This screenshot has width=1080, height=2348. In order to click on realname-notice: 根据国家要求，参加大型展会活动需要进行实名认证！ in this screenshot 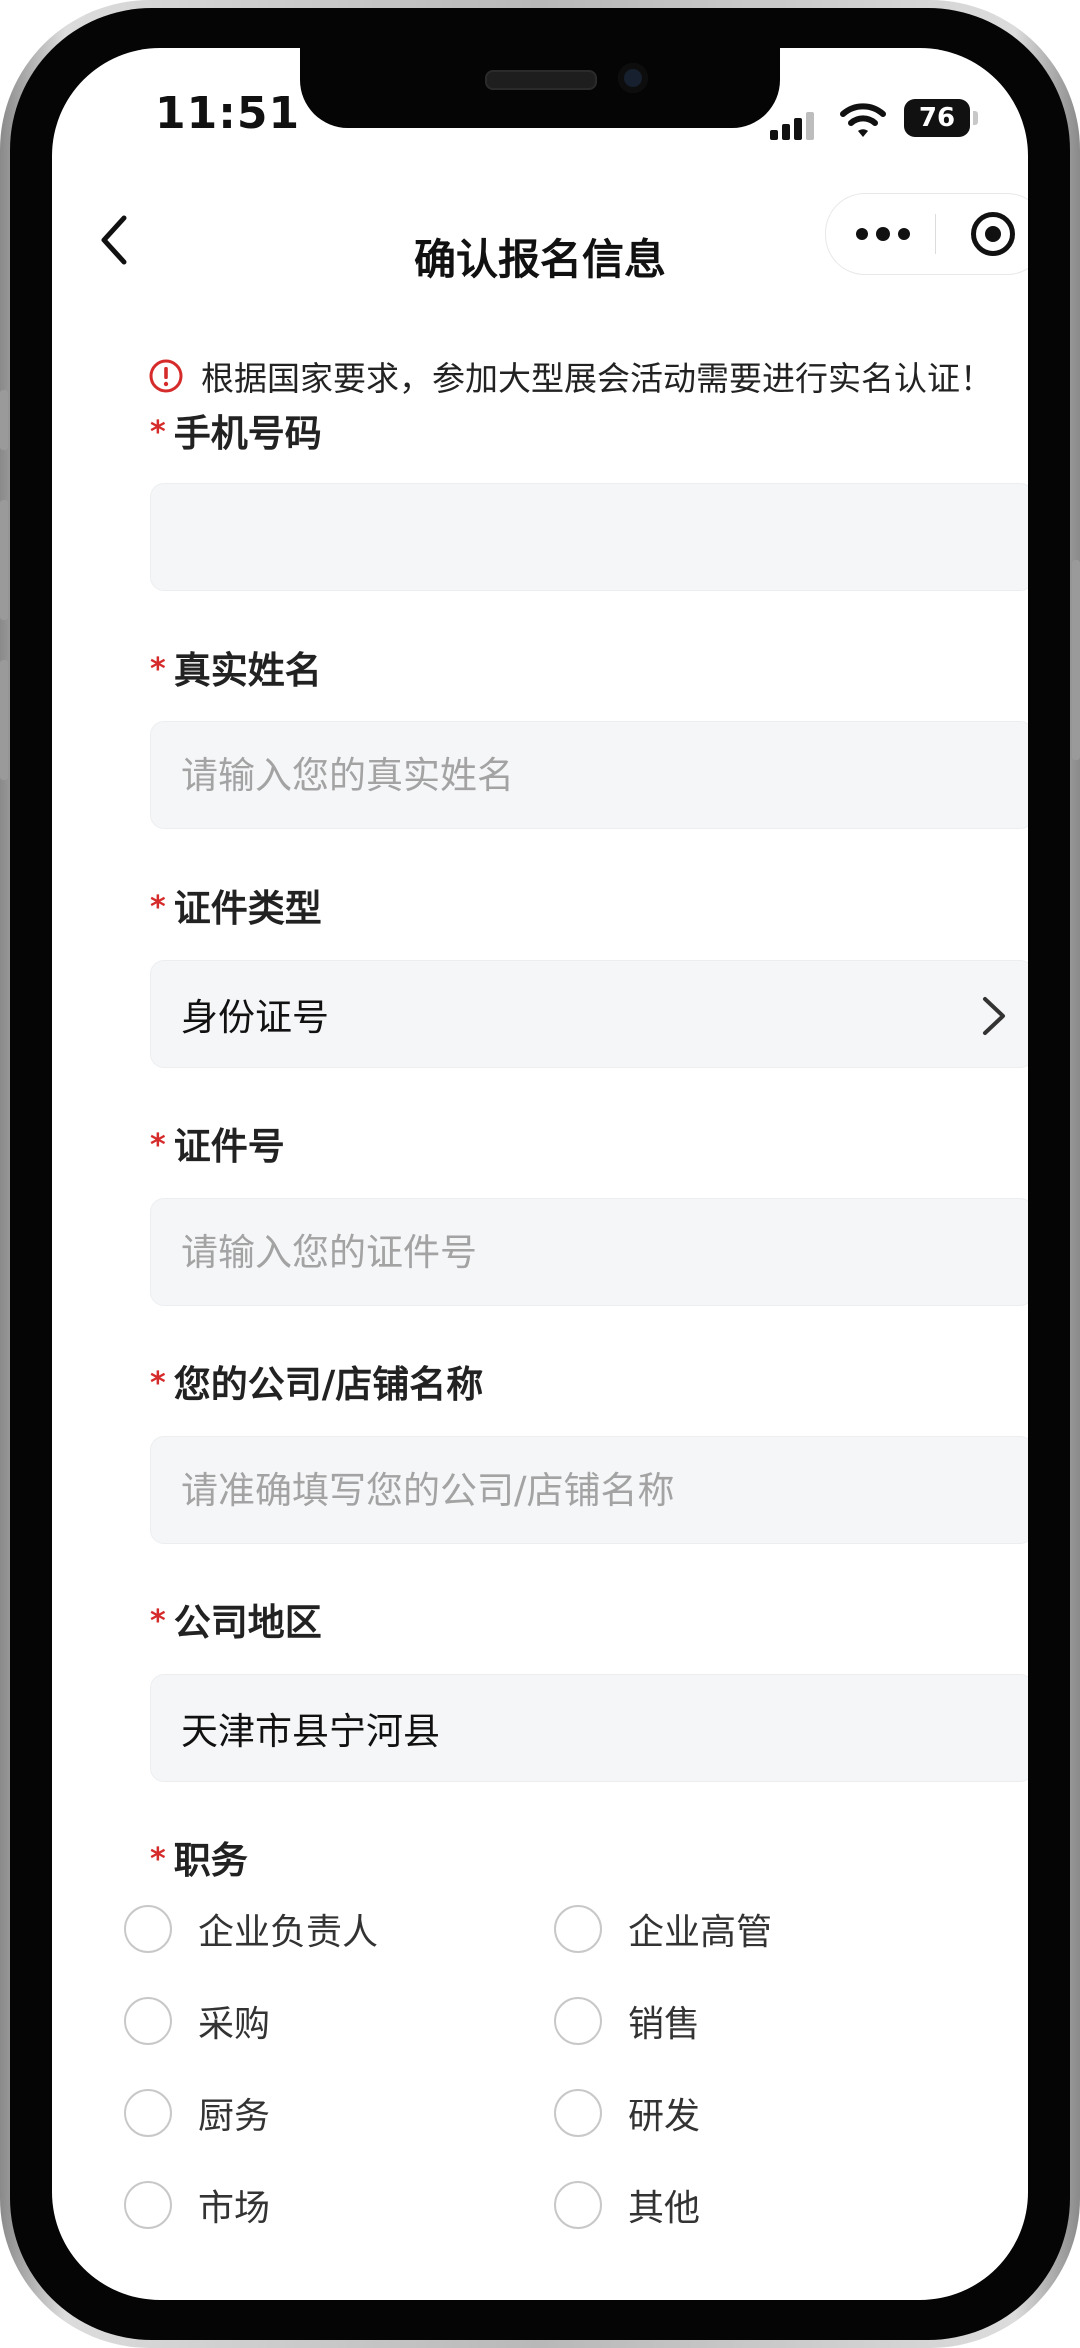, I will do `click(571, 376)`.